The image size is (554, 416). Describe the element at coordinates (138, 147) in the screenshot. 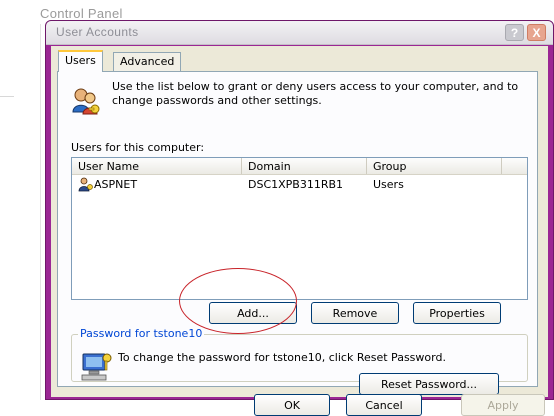

I see `users-list-label: Users for this computer:` at that location.